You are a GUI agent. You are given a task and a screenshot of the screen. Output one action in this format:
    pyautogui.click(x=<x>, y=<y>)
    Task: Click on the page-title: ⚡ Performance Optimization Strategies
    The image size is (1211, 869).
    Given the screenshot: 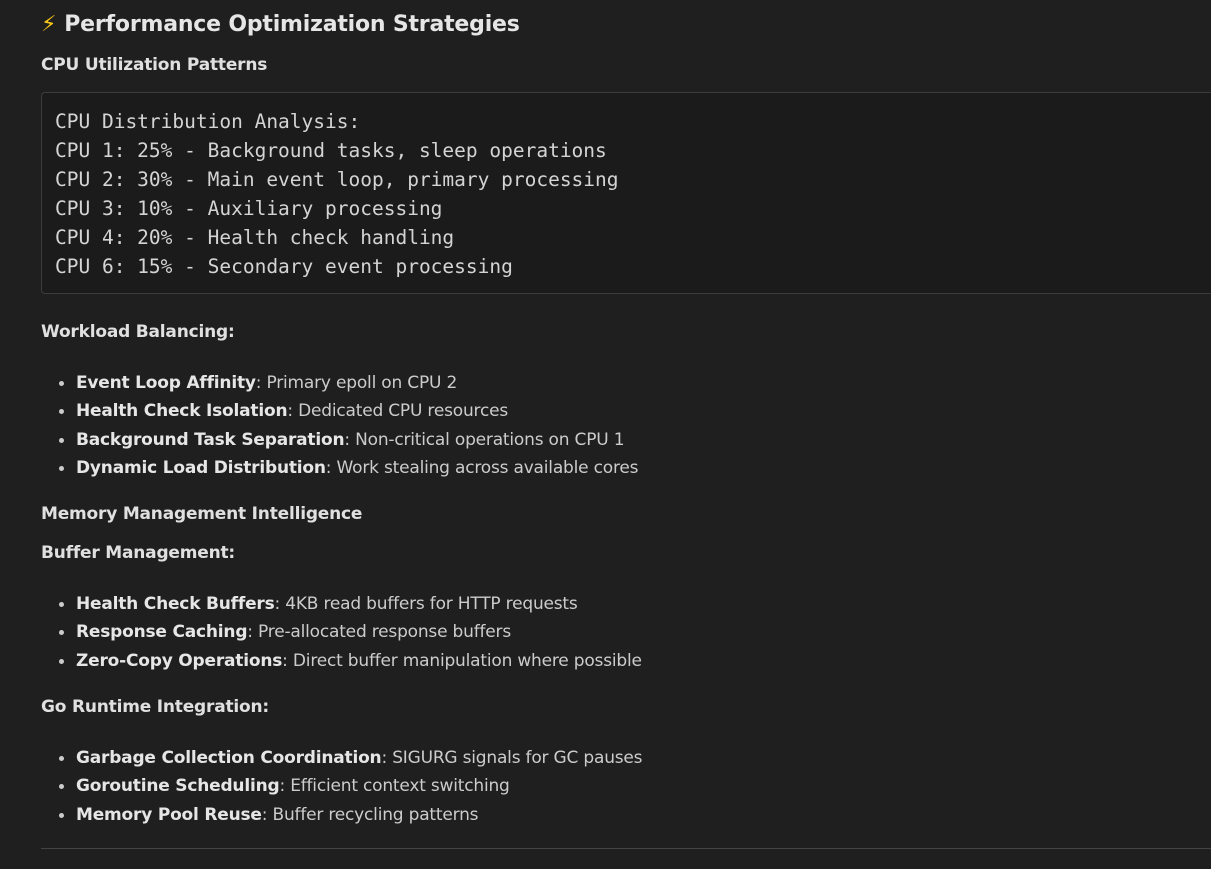 What is the action you would take?
    pyautogui.click(x=280, y=24)
    